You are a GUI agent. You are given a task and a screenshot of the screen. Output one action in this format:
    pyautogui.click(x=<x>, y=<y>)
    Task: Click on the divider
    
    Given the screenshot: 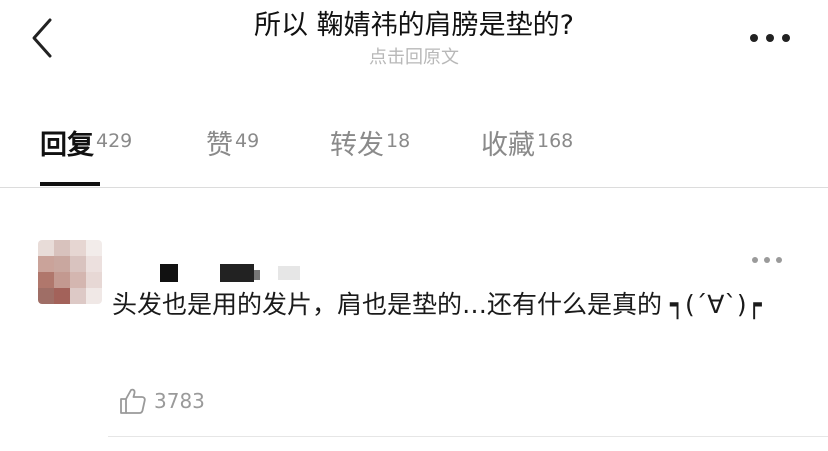 What is the action you would take?
    pyautogui.click(x=468, y=436)
    